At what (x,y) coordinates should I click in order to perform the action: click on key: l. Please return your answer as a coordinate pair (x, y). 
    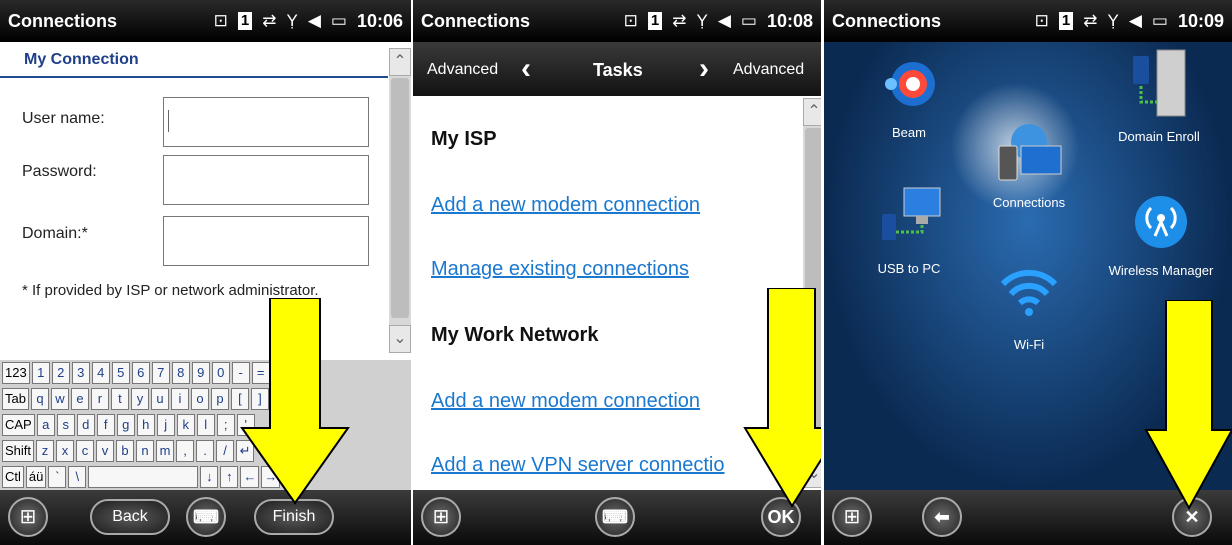
    Looking at the image, I should click on (205, 425).